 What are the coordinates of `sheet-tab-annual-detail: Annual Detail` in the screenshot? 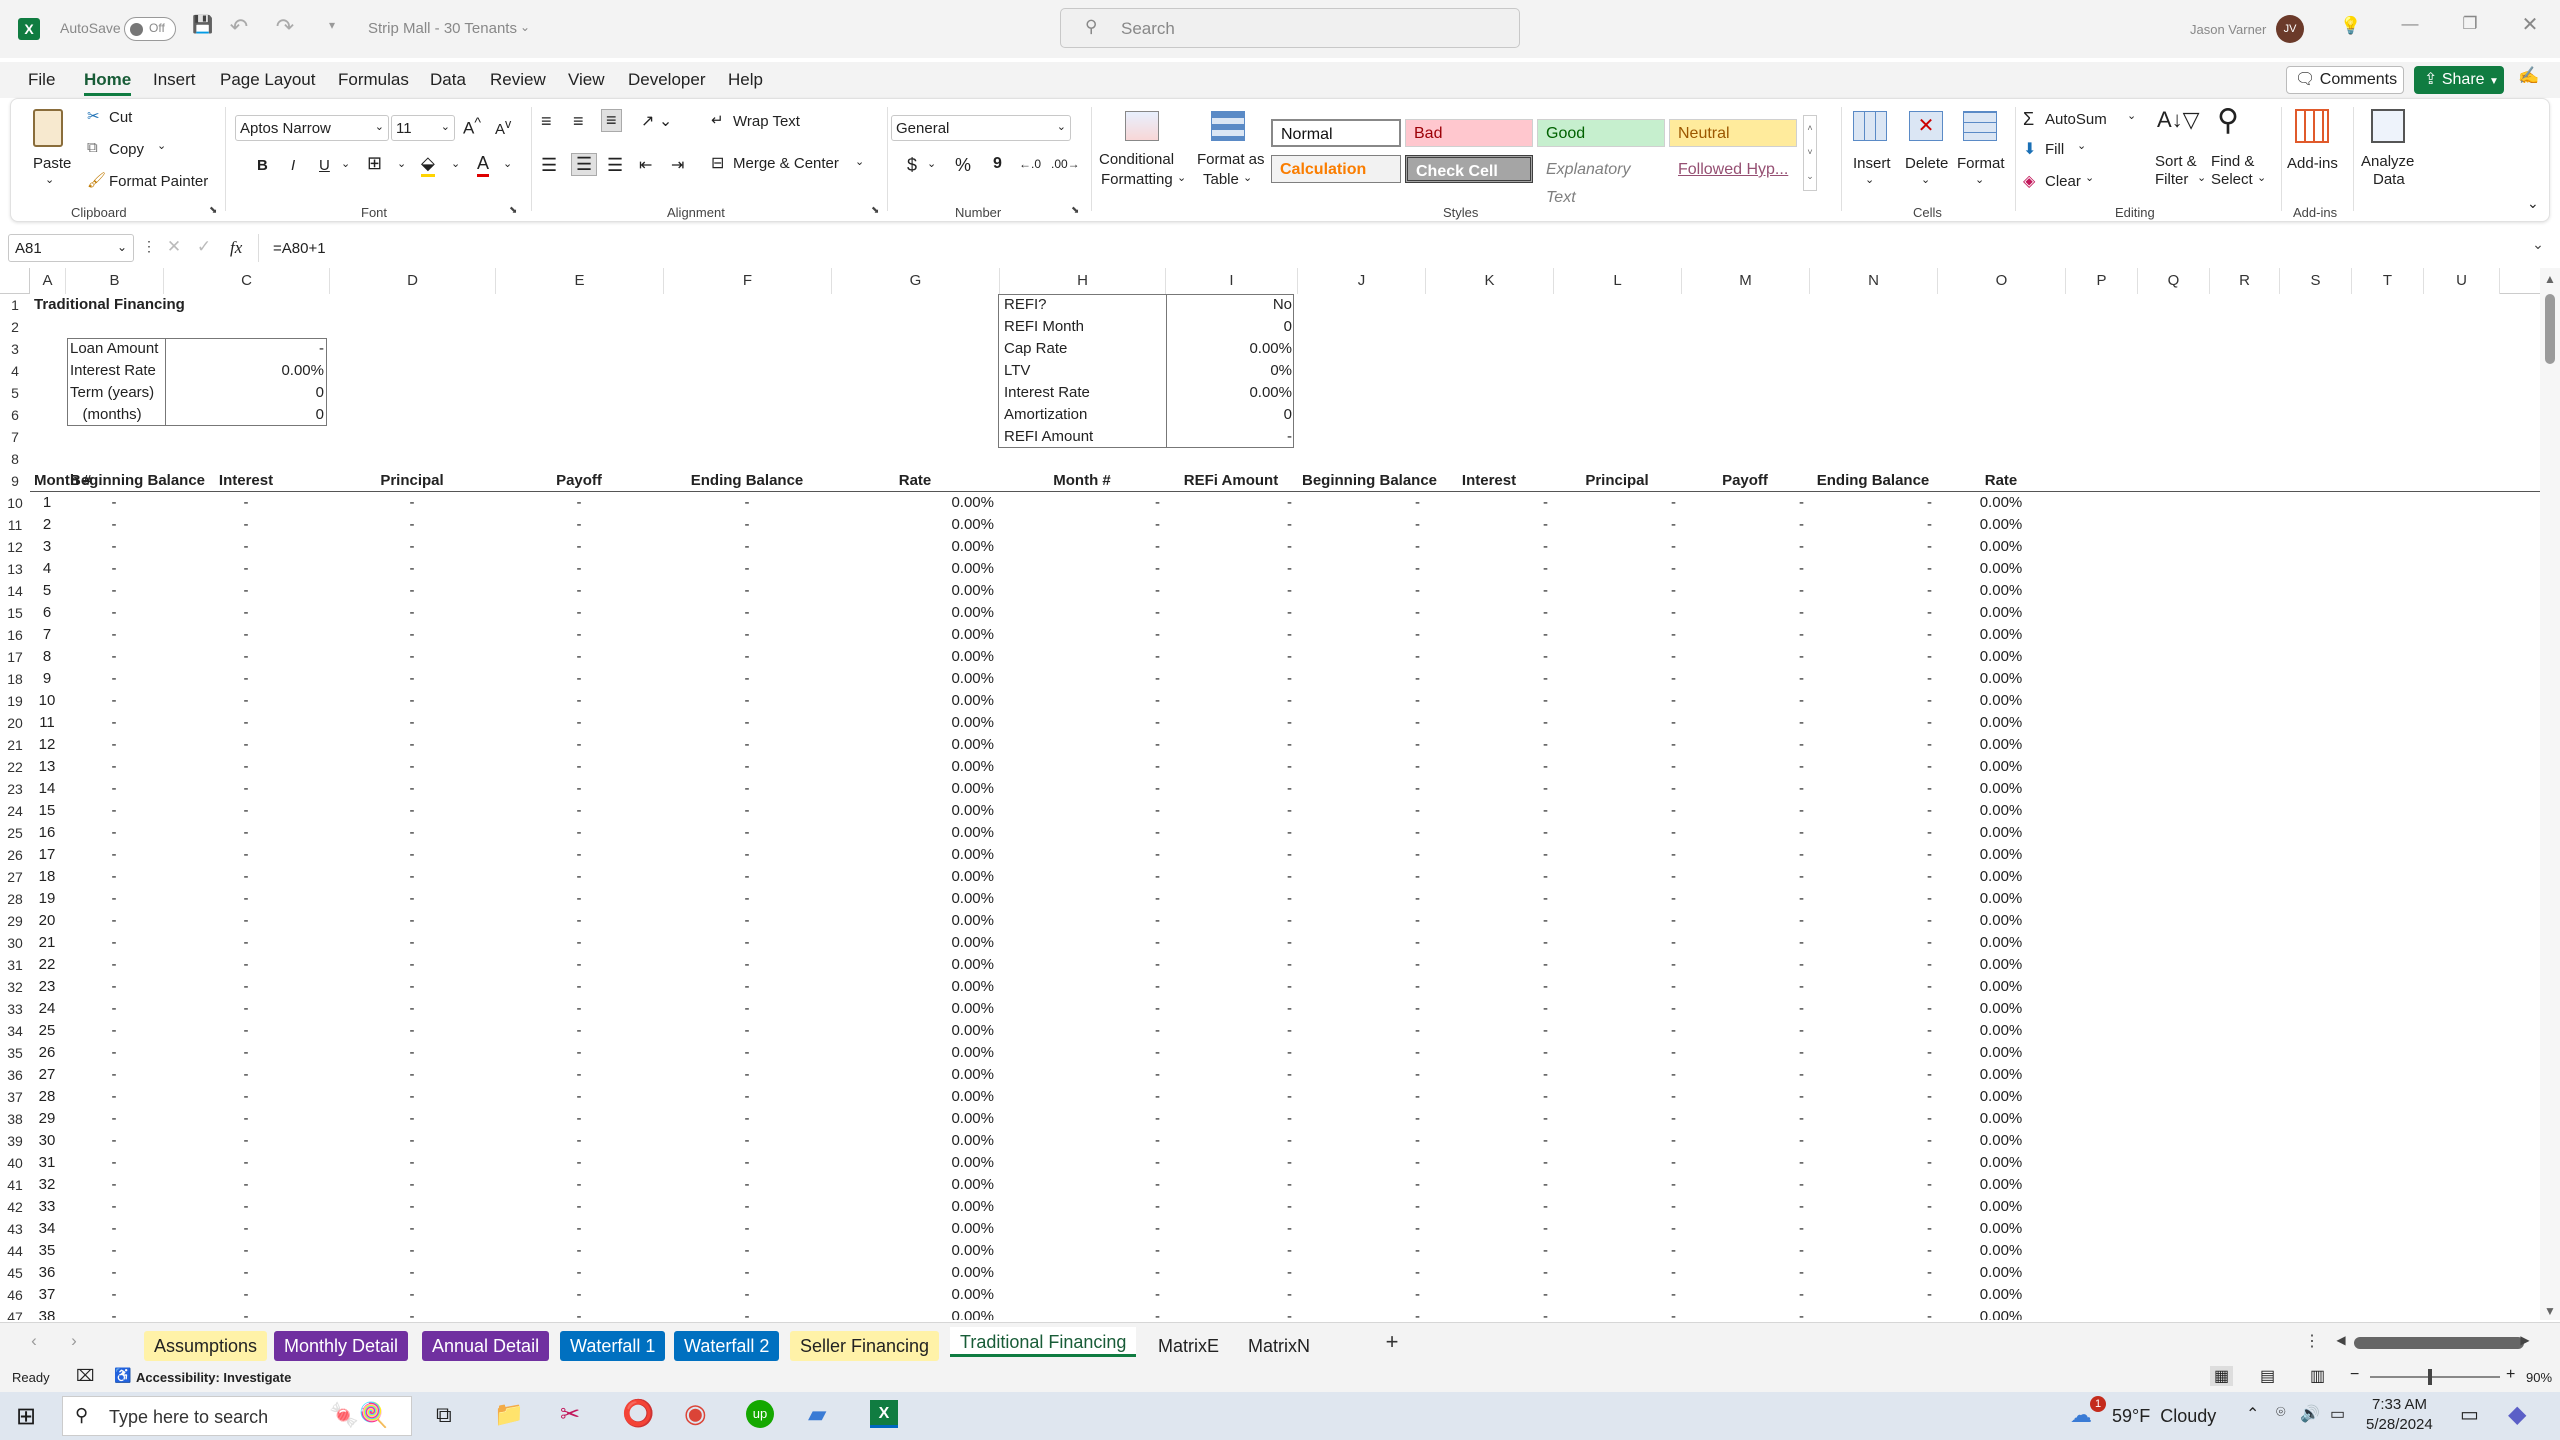 It's located at (486, 1346).